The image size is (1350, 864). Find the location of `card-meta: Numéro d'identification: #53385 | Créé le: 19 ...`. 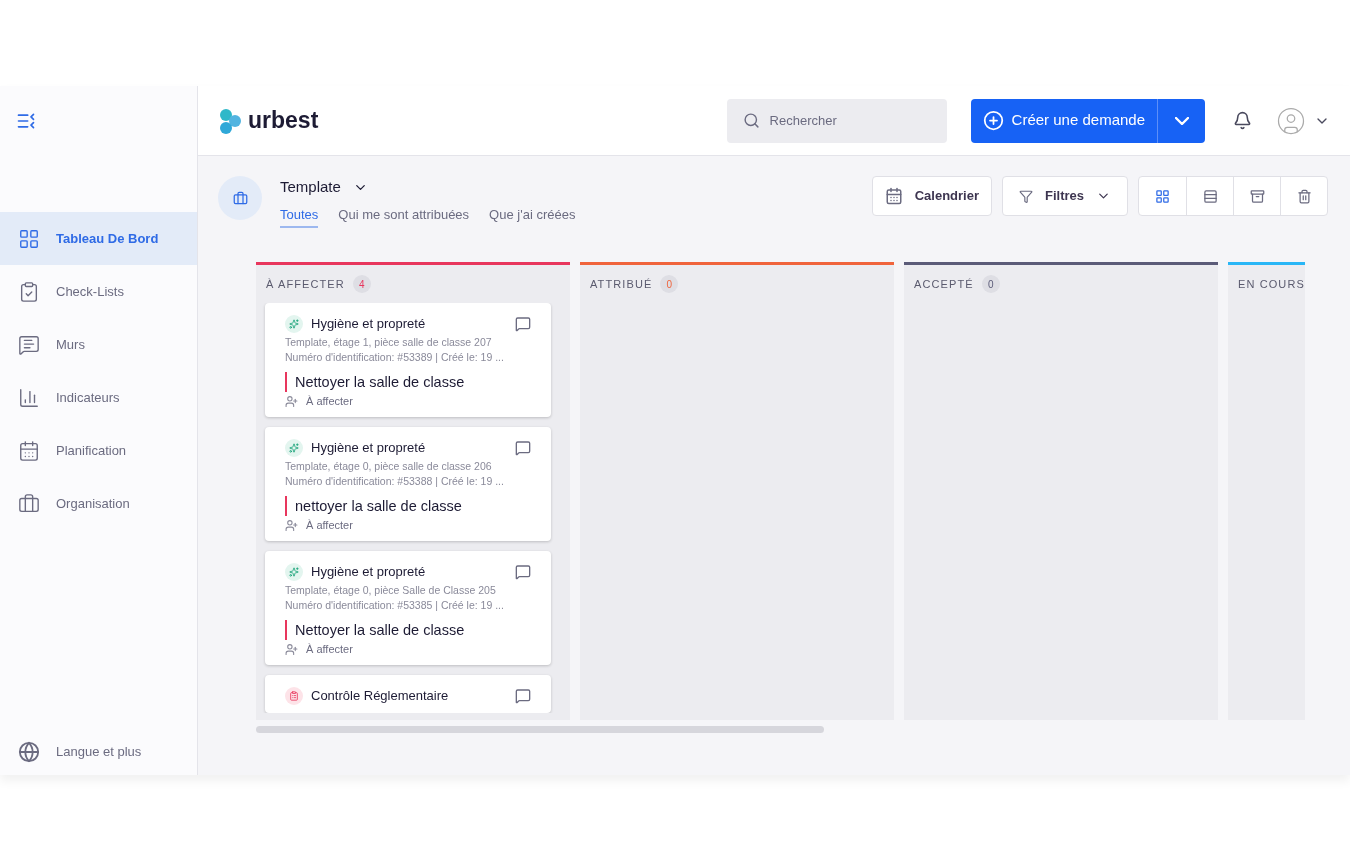

card-meta: Numéro d'identification: #53385 | Créé le: 19 ... is located at coordinates (395, 605).